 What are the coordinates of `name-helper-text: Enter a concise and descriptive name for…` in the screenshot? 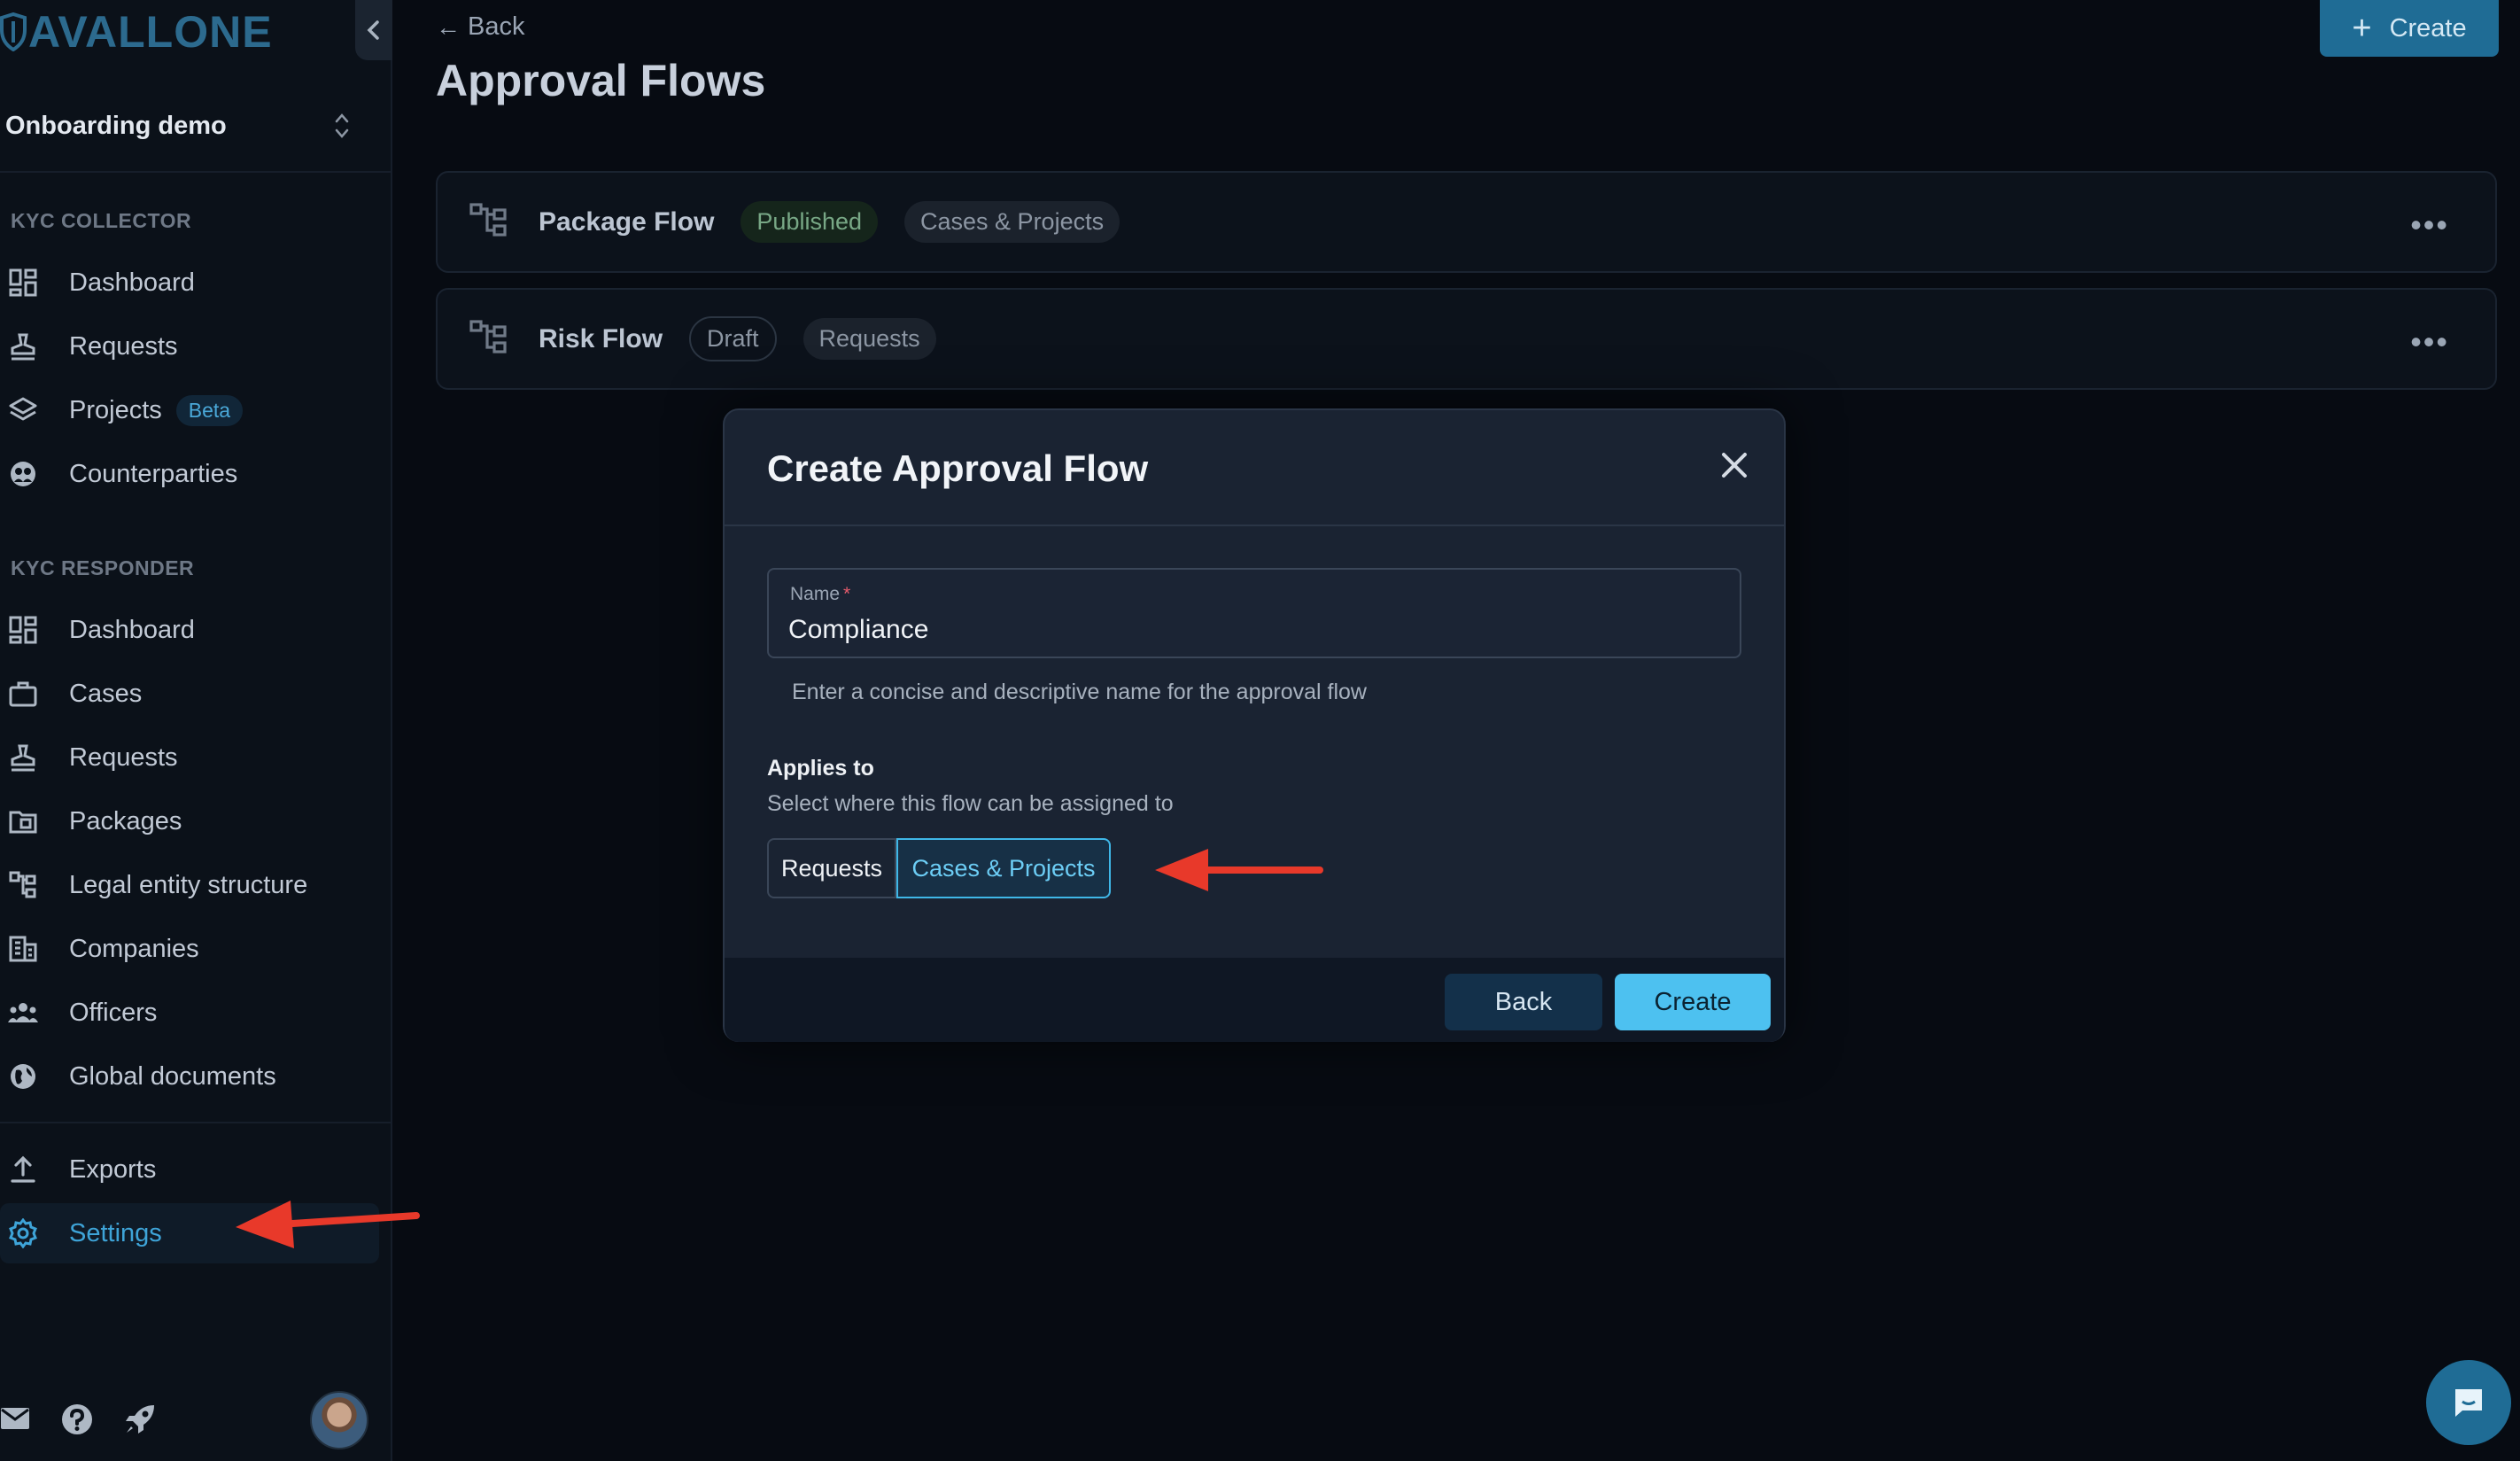 It's located at (1079, 692).